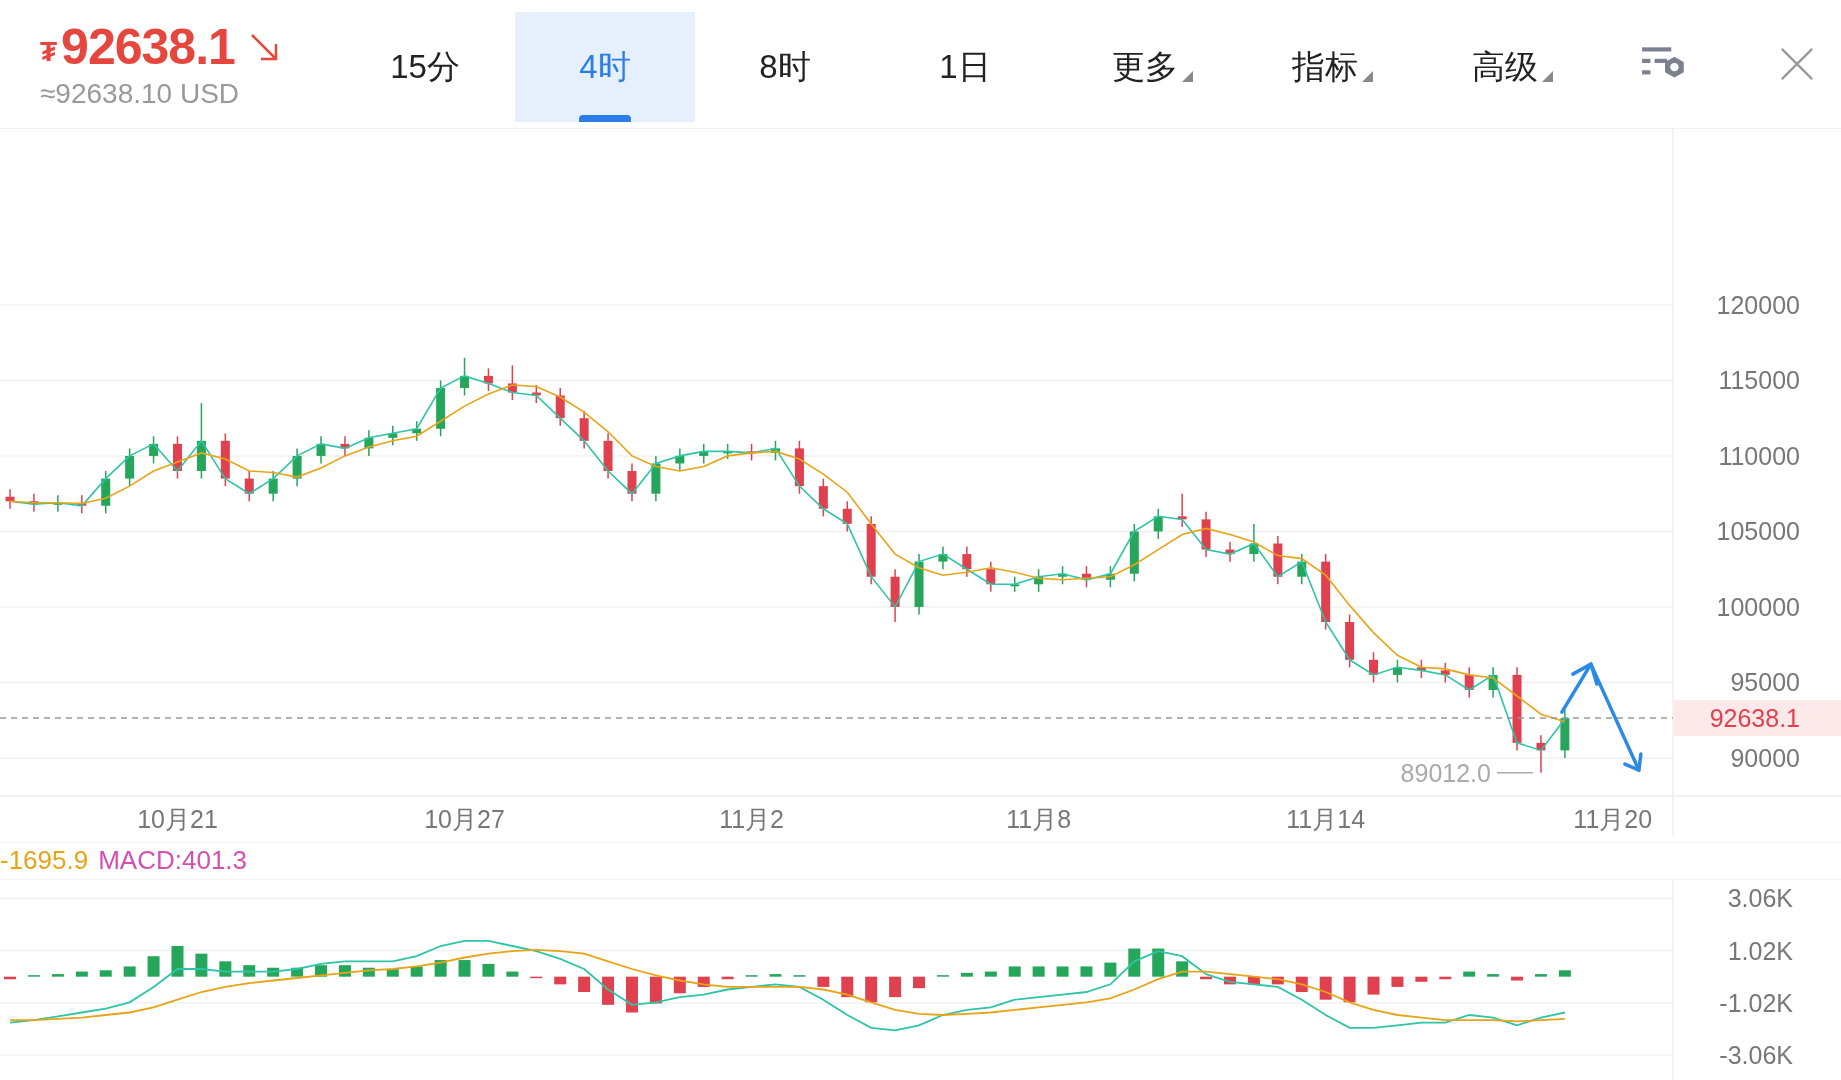 This screenshot has width=1841, height=1080. What do you see at coordinates (49, 51) in the screenshot?
I see `currency-symbol: ₮` at bounding box center [49, 51].